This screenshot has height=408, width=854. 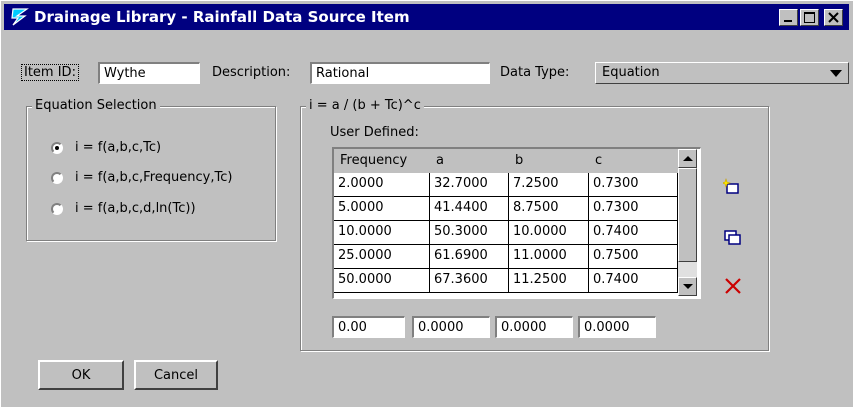 I want to click on add-row-icon, so click(x=732, y=187).